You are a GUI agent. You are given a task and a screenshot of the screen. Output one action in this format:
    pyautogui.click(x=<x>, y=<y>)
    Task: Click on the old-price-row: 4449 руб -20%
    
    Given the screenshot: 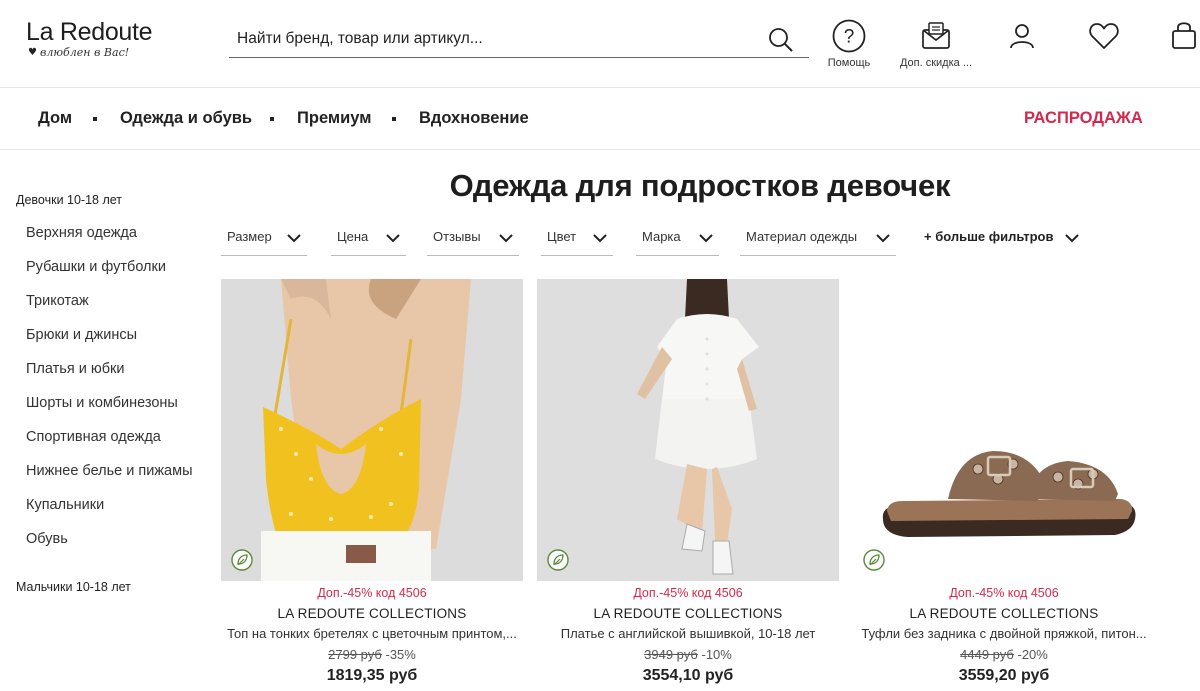 What is the action you would take?
    pyautogui.click(x=1004, y=654)
    